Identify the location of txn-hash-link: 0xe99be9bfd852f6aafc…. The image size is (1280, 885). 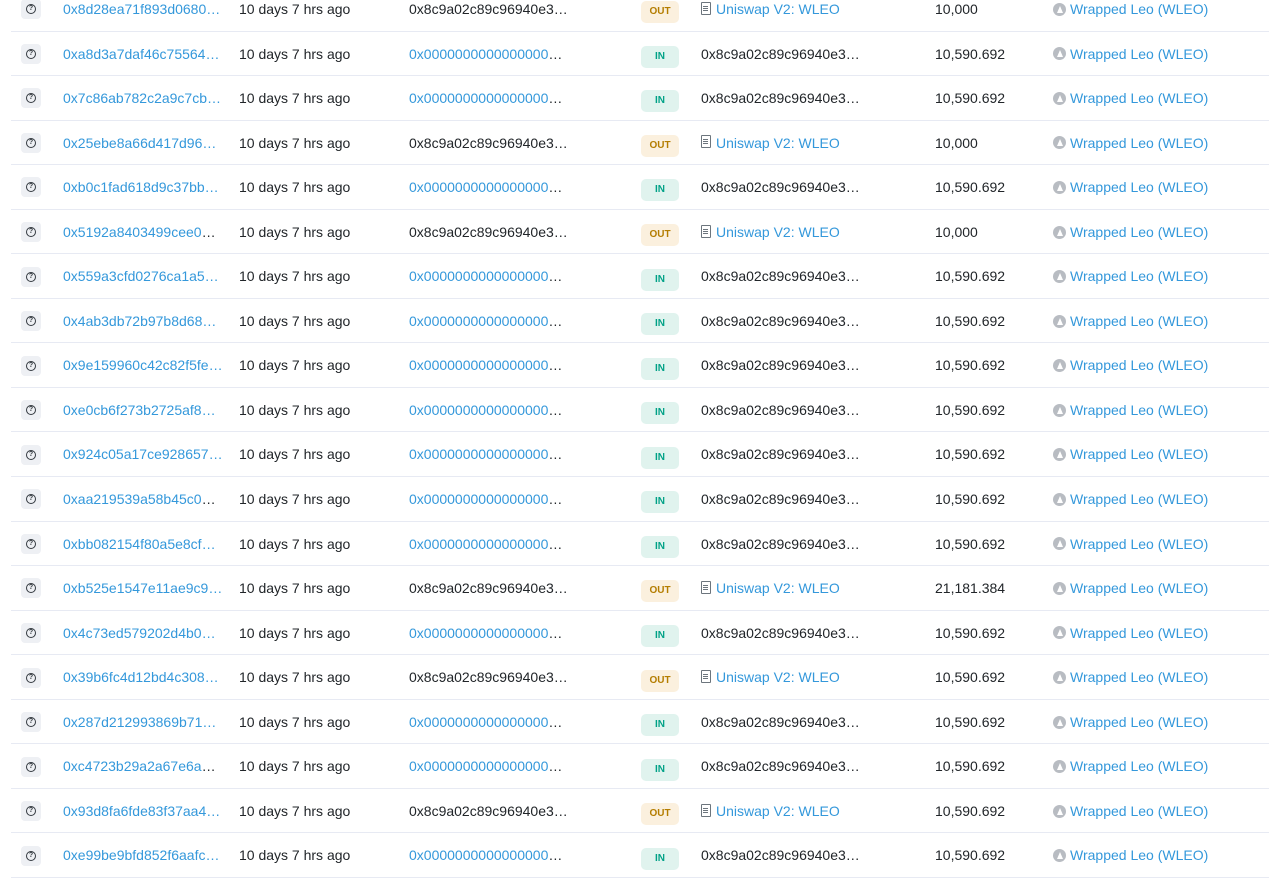
(141, 855).